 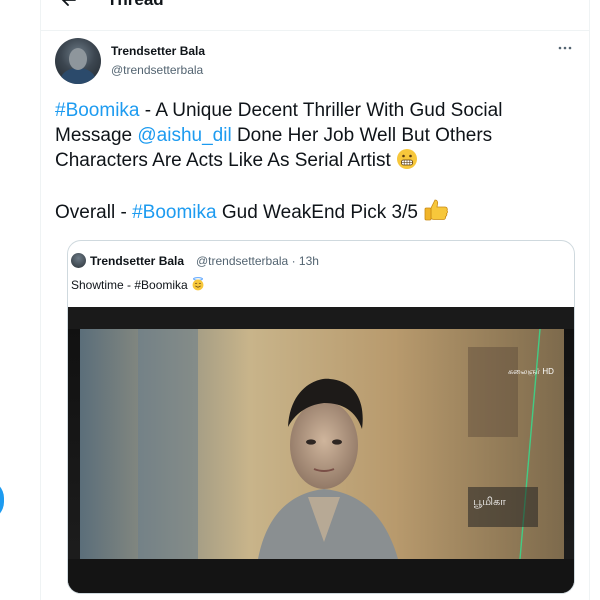 What do you see at coordinates (315, 8) in the screenshot?
I see `thread-header: Thread` at bounding box center [315, 8].